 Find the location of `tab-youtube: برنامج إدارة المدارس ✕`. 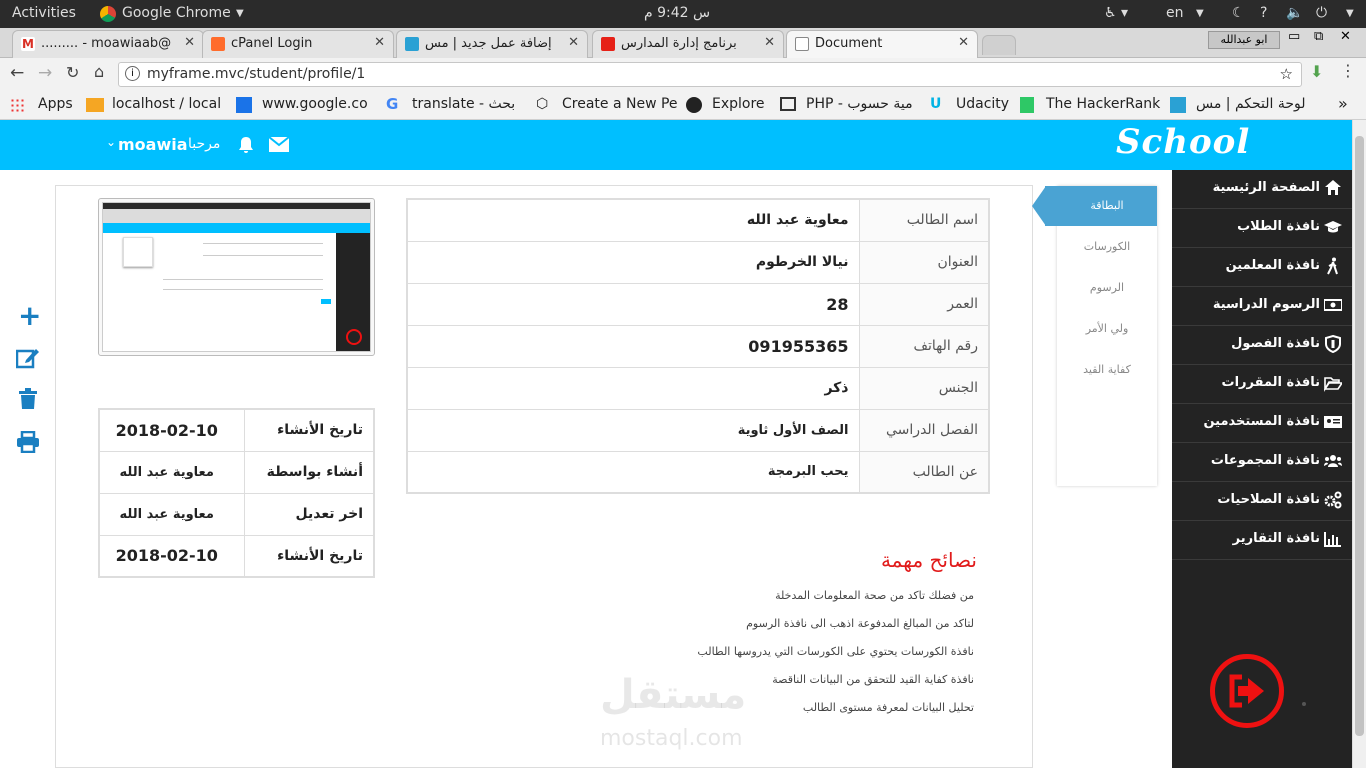

tab-youtube: برنامج إدارة المدارس ✕ is located at coordinates (688, 44).